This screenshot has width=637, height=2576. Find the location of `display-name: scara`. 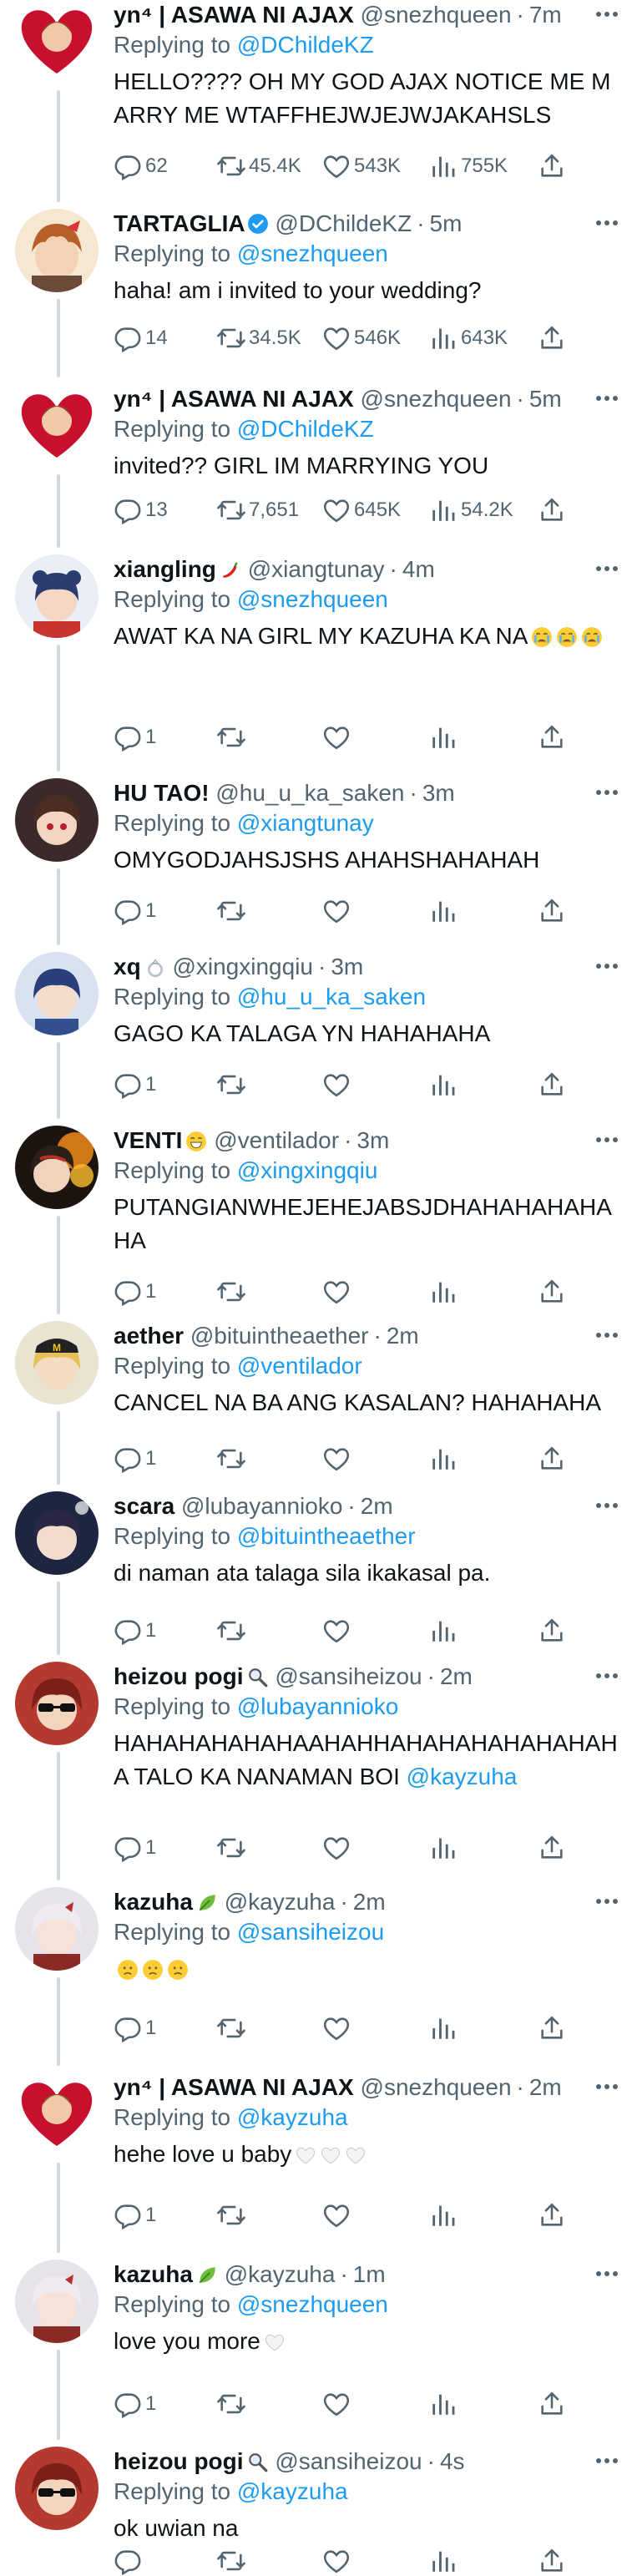

display-name: scara is located at coordinates (144, 1506).